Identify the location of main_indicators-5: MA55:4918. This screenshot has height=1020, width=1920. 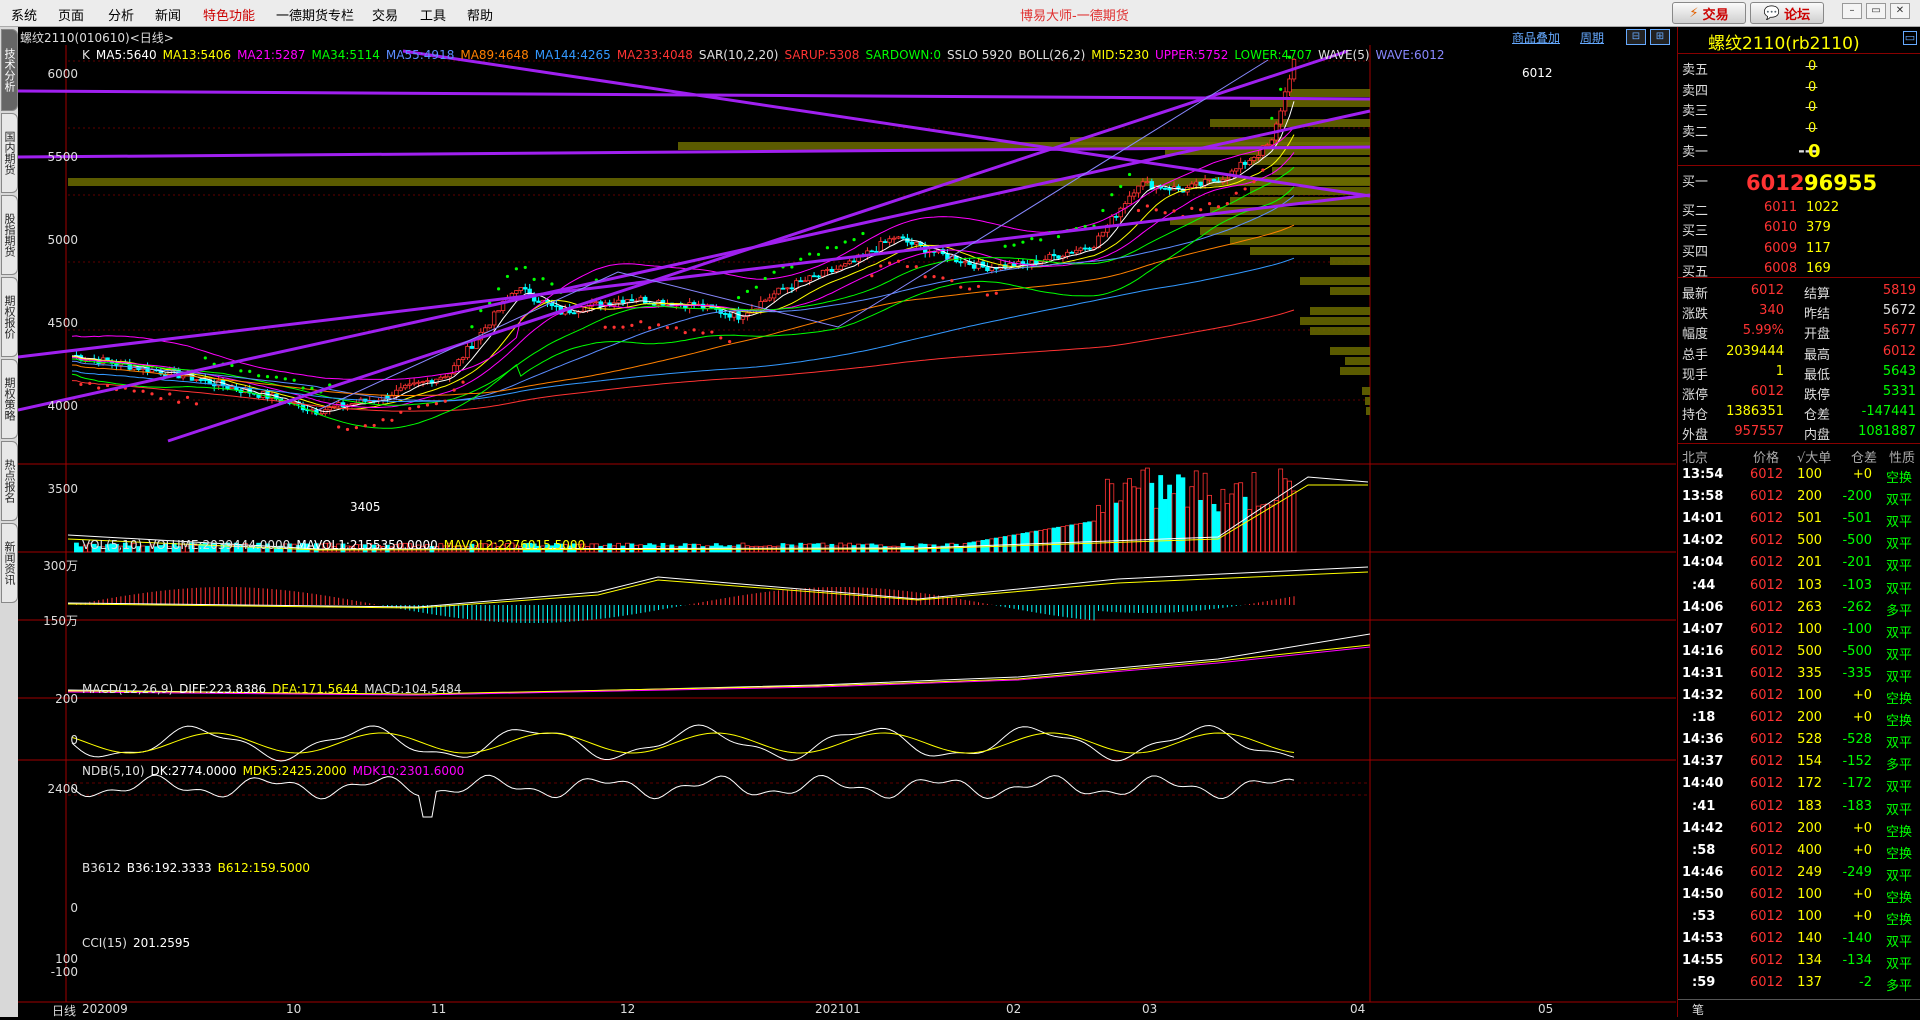
(420, 55).